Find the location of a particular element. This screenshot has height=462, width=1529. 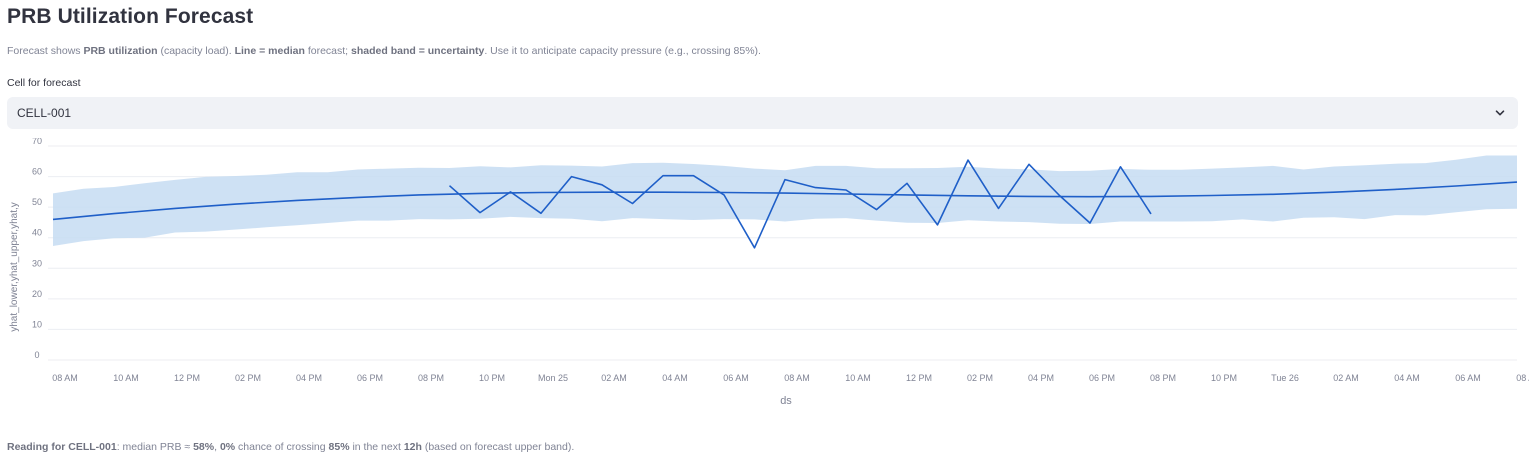

caption-text: (capacity load). is located at coordinates (196, 51).